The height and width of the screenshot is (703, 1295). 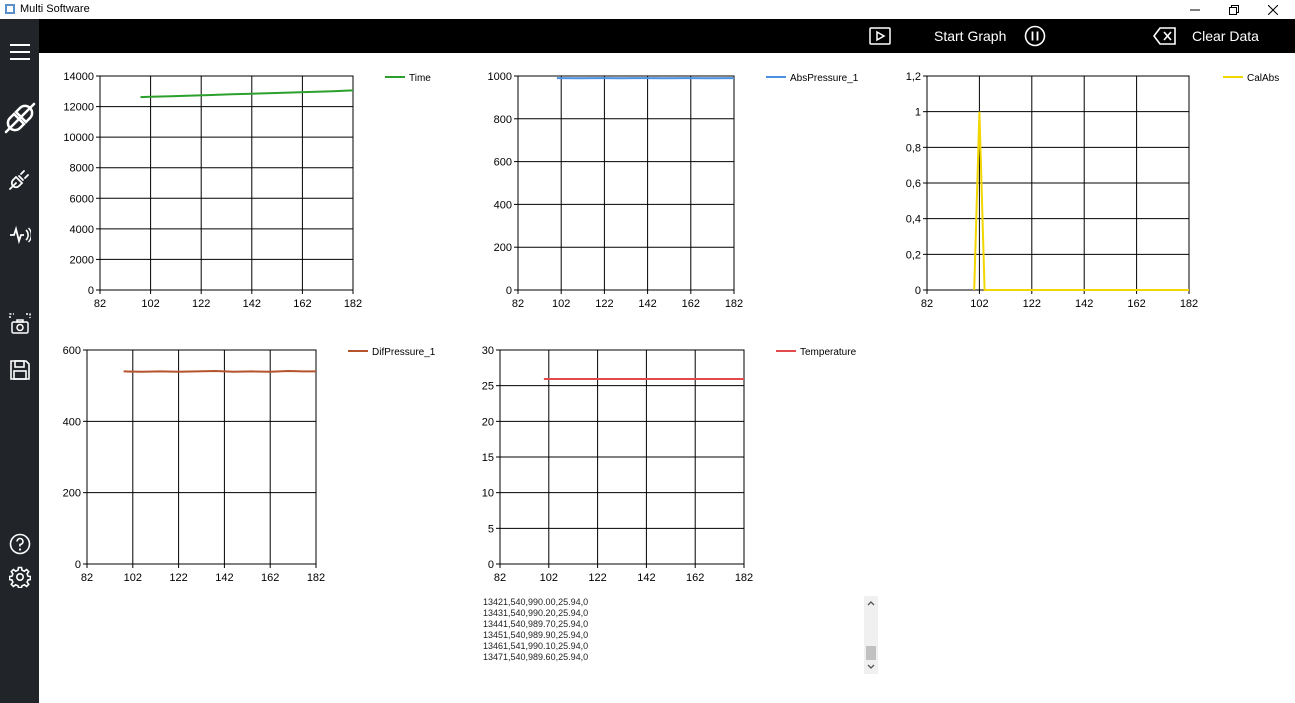 What do you see at coordinates (82, 169) in the screenshot?
I see `y-tick-label: 8000` at bounding box center [82, 169].